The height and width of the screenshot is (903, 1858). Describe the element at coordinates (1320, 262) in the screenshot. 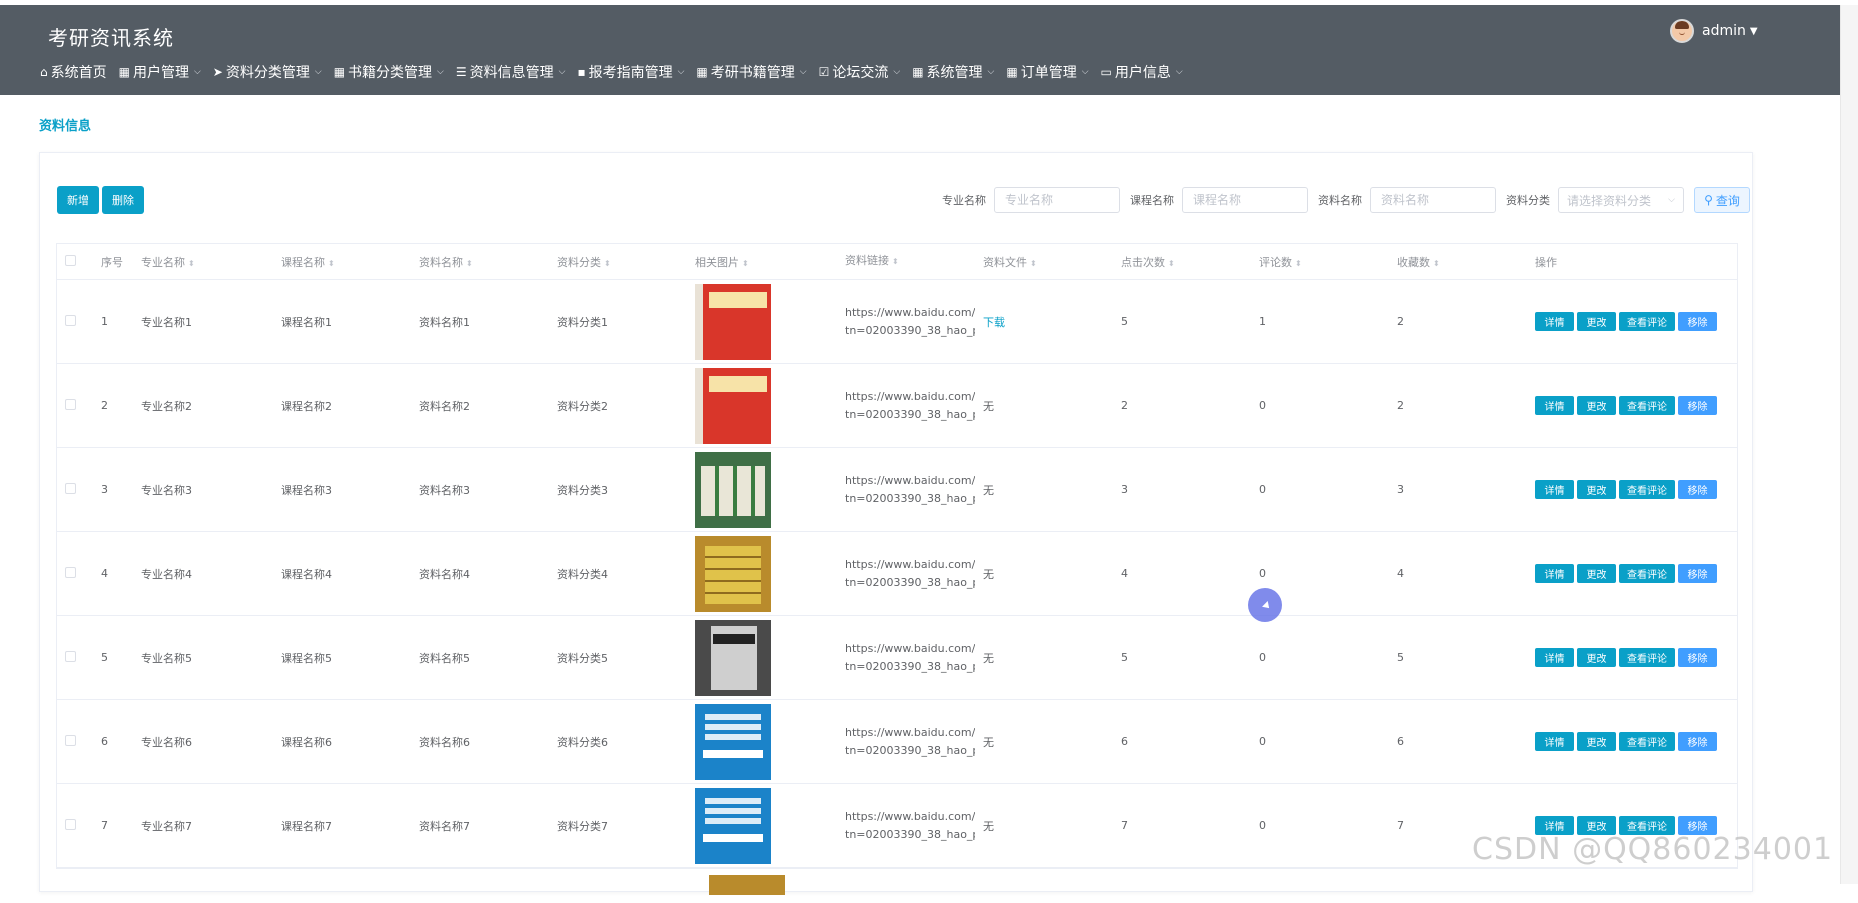

I see `col-comments: 评论数 ⬍` at that location.